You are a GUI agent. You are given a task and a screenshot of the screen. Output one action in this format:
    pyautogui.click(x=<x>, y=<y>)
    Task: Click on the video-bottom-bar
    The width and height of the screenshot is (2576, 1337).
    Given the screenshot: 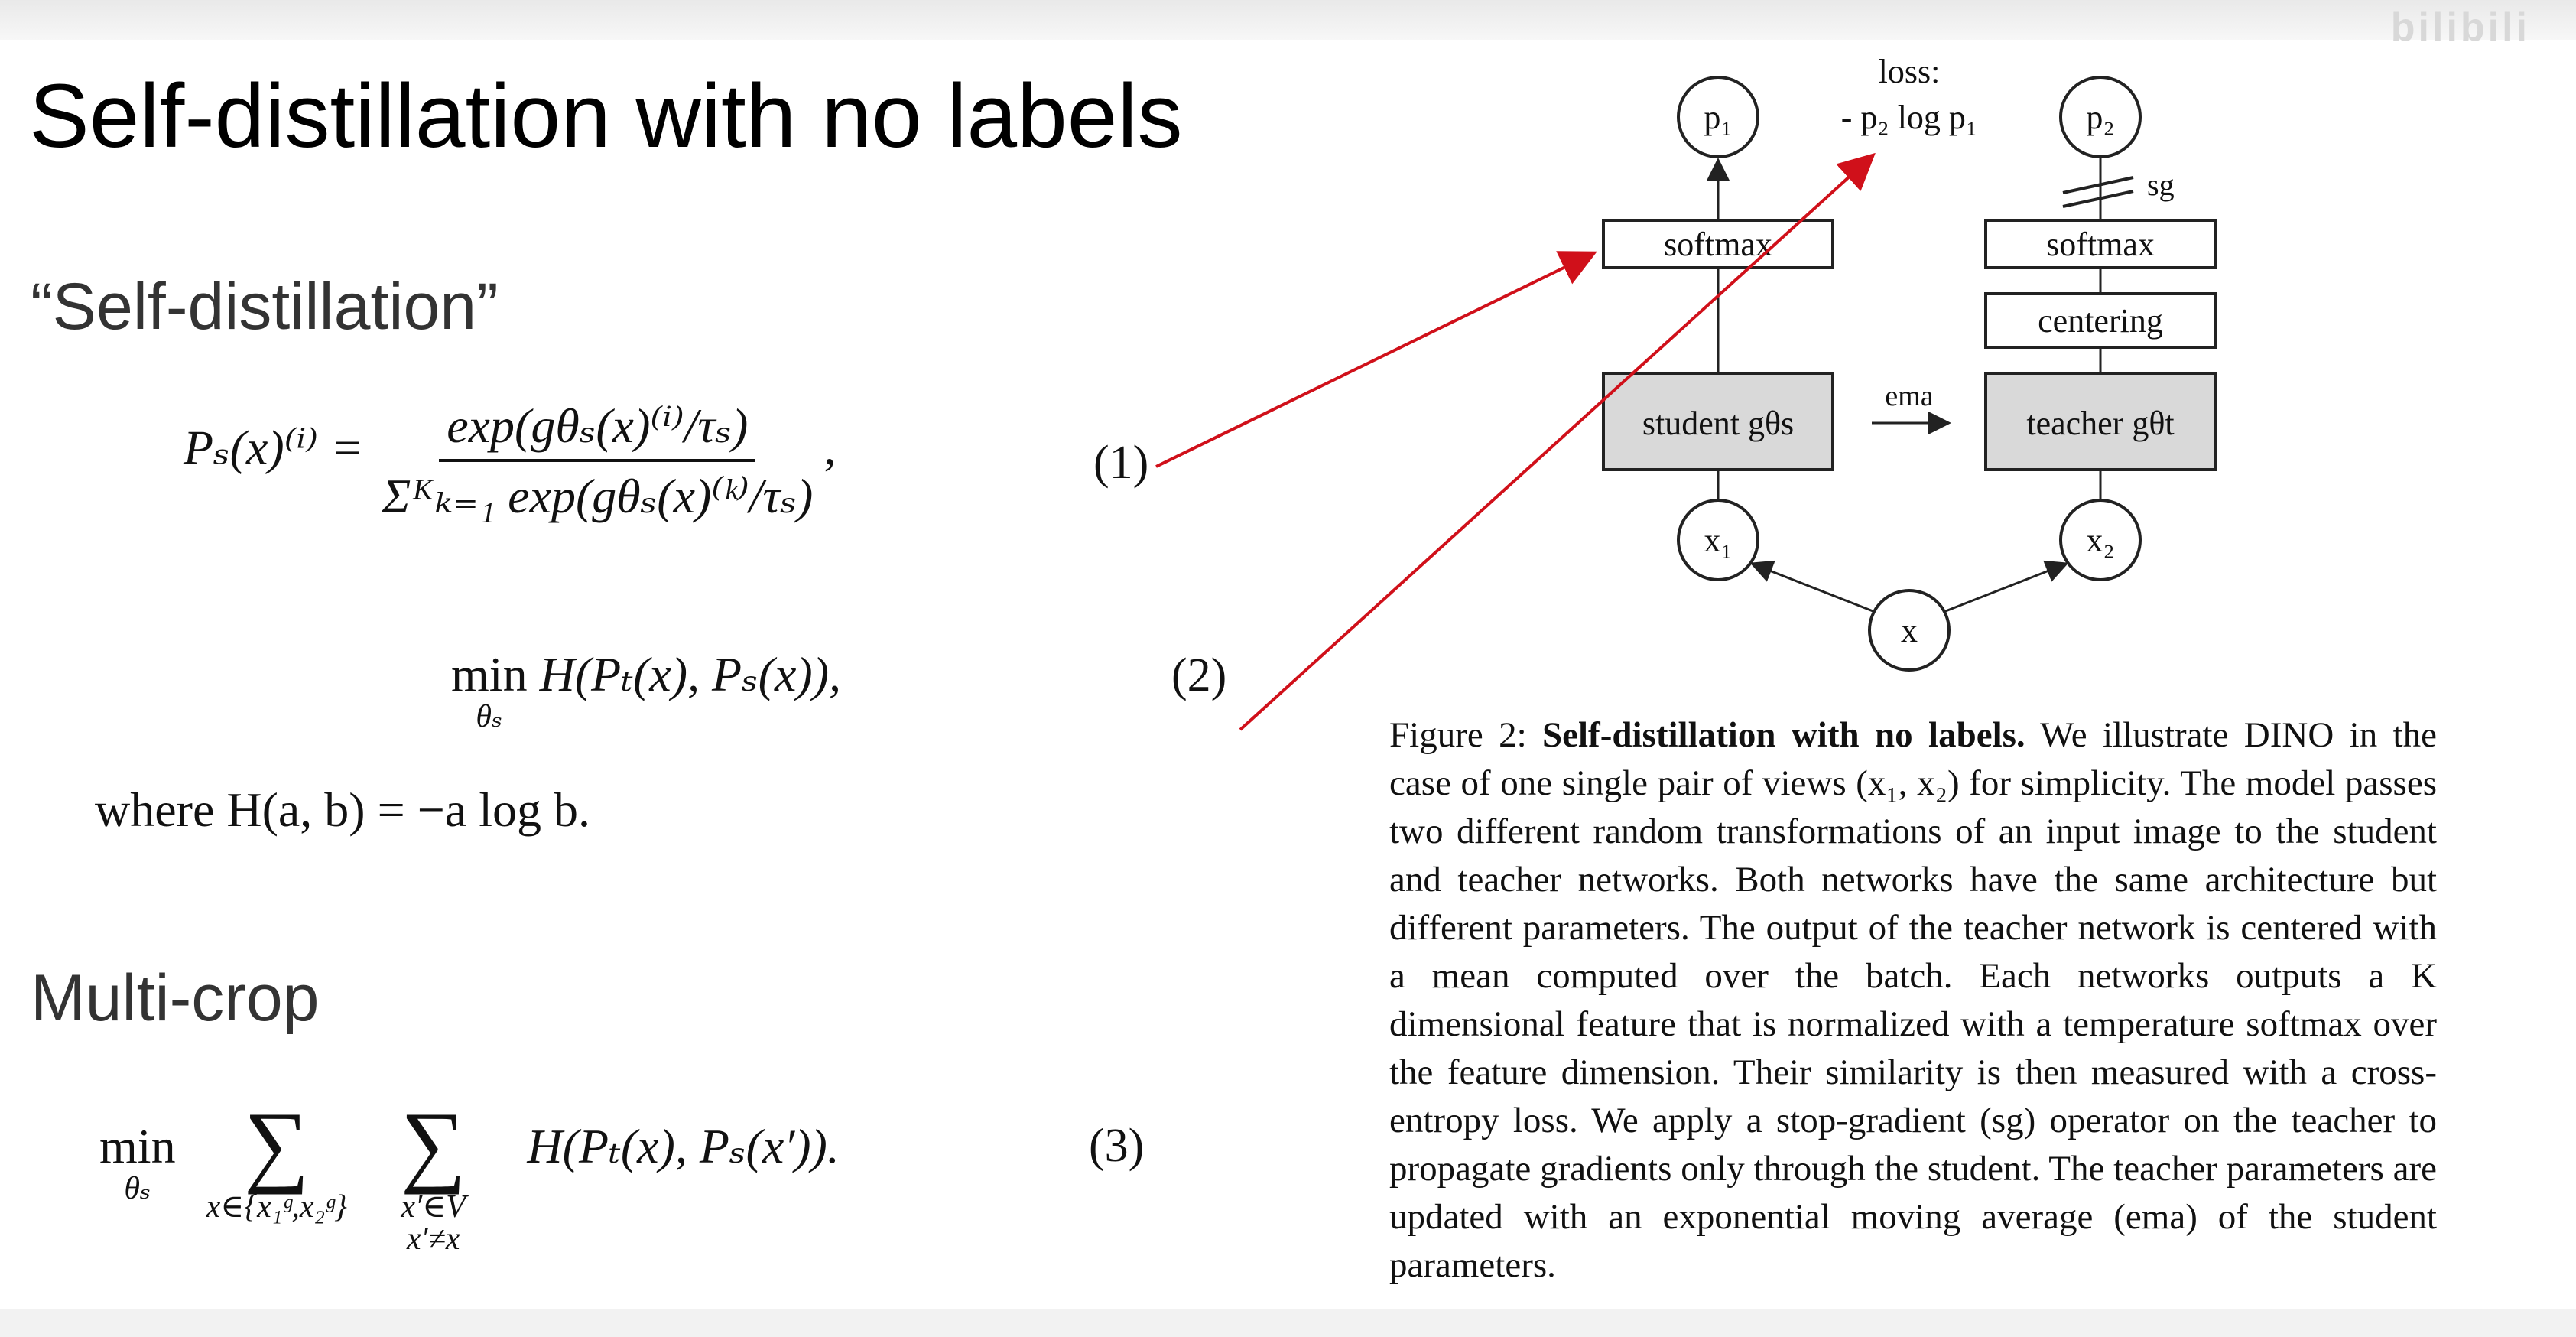 What is the action you would take?
    pyautogui.click(x=1288, y=1323)
    